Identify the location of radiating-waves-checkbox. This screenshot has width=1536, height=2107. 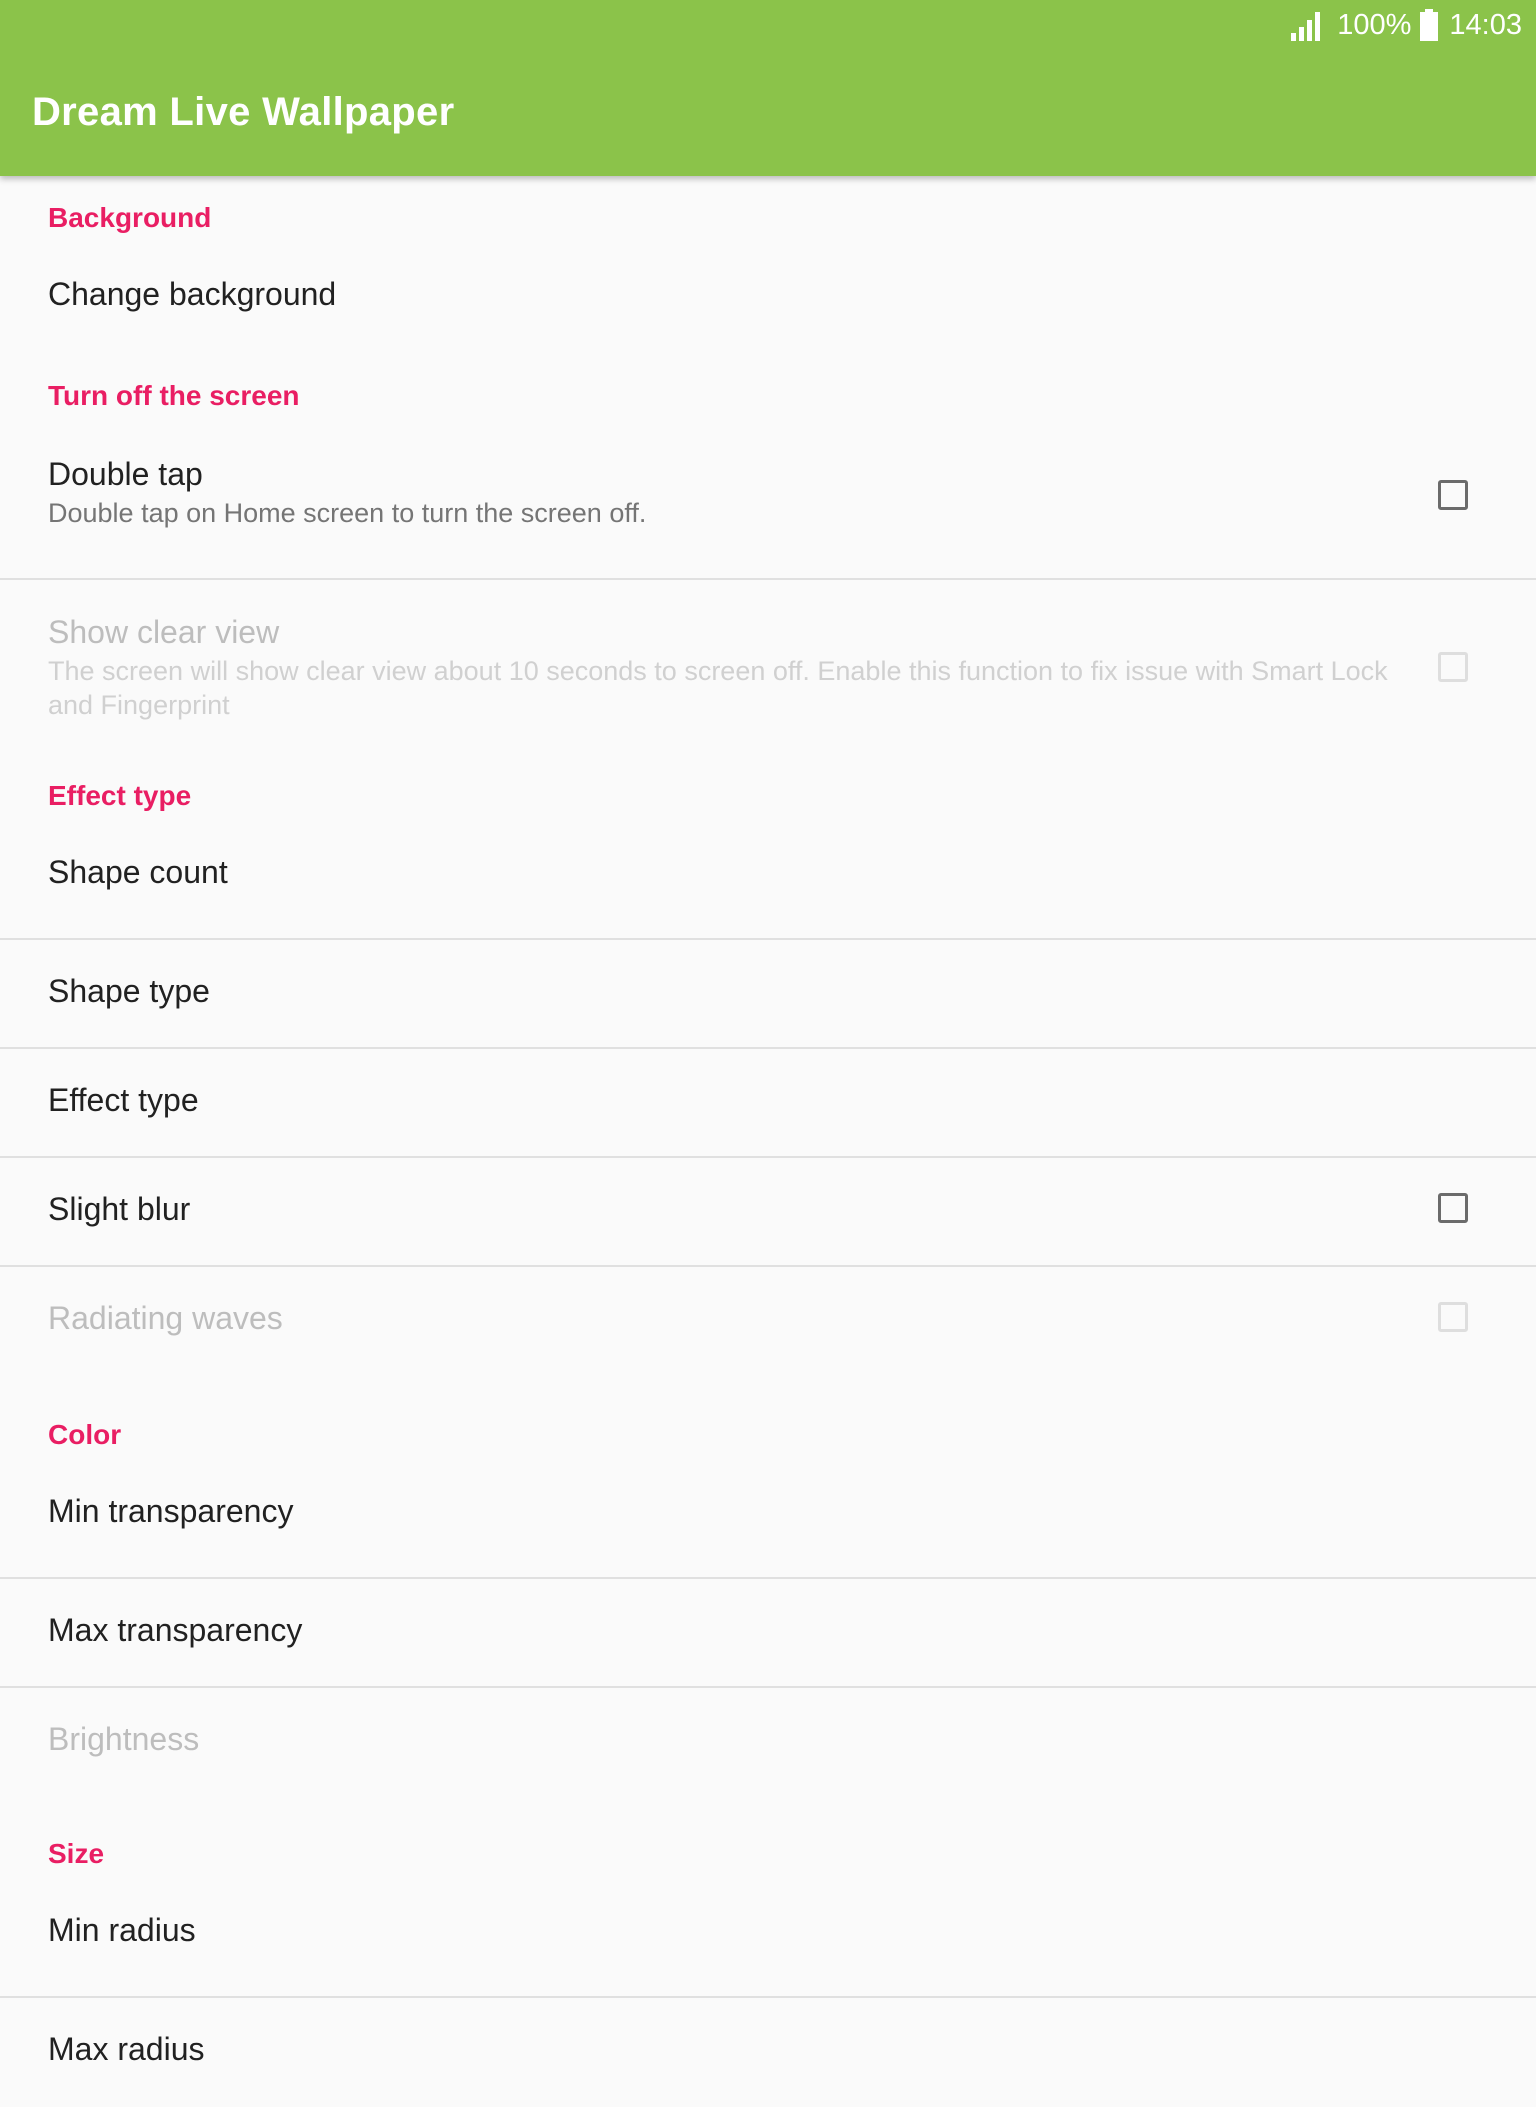
(1453, 1317).